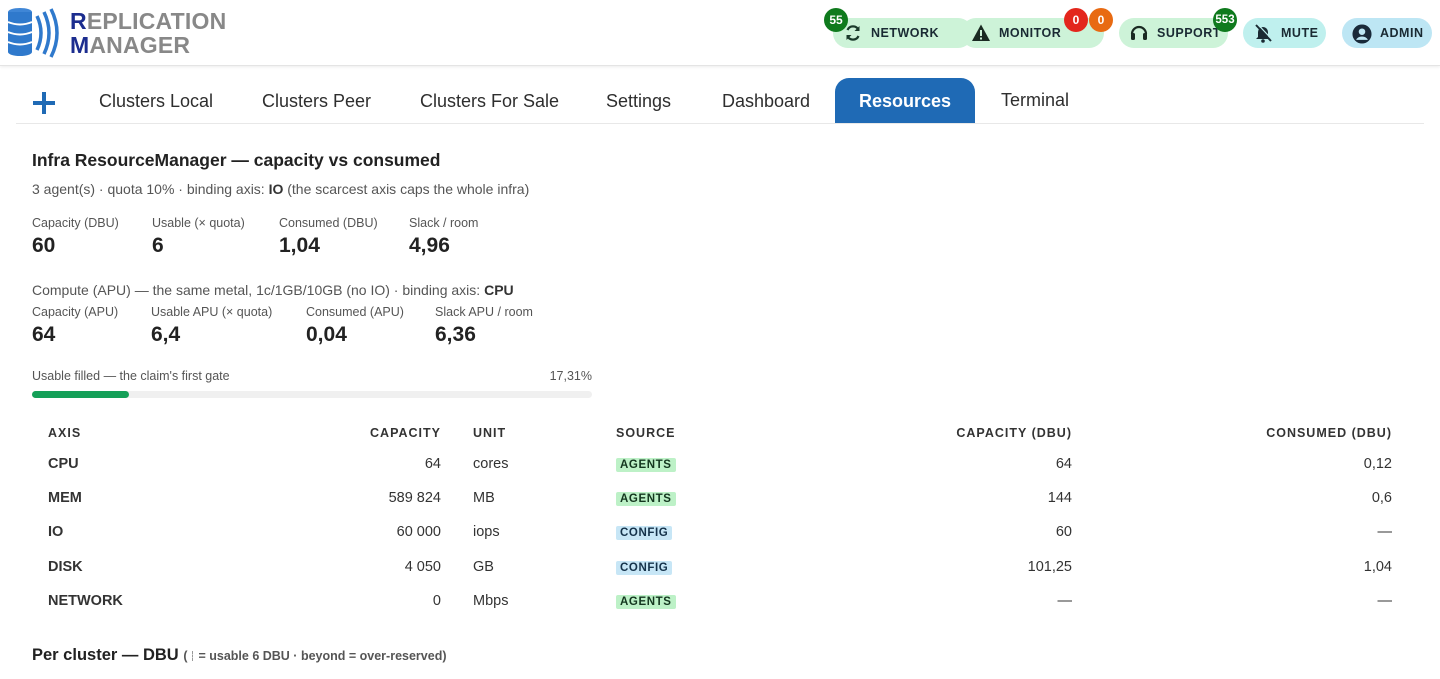 The width and height of the screenshot is (1440, 679). I want to click on monitor-warning-badge: 0, so click(1101, 20).